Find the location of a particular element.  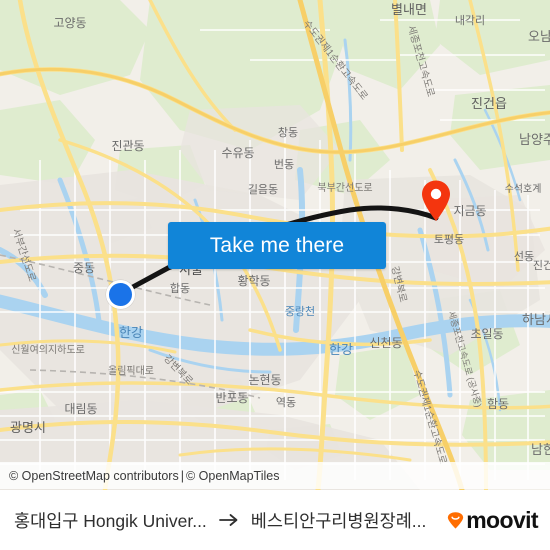

moovit-wordmark: moovit is located at coordinates (502, 519).